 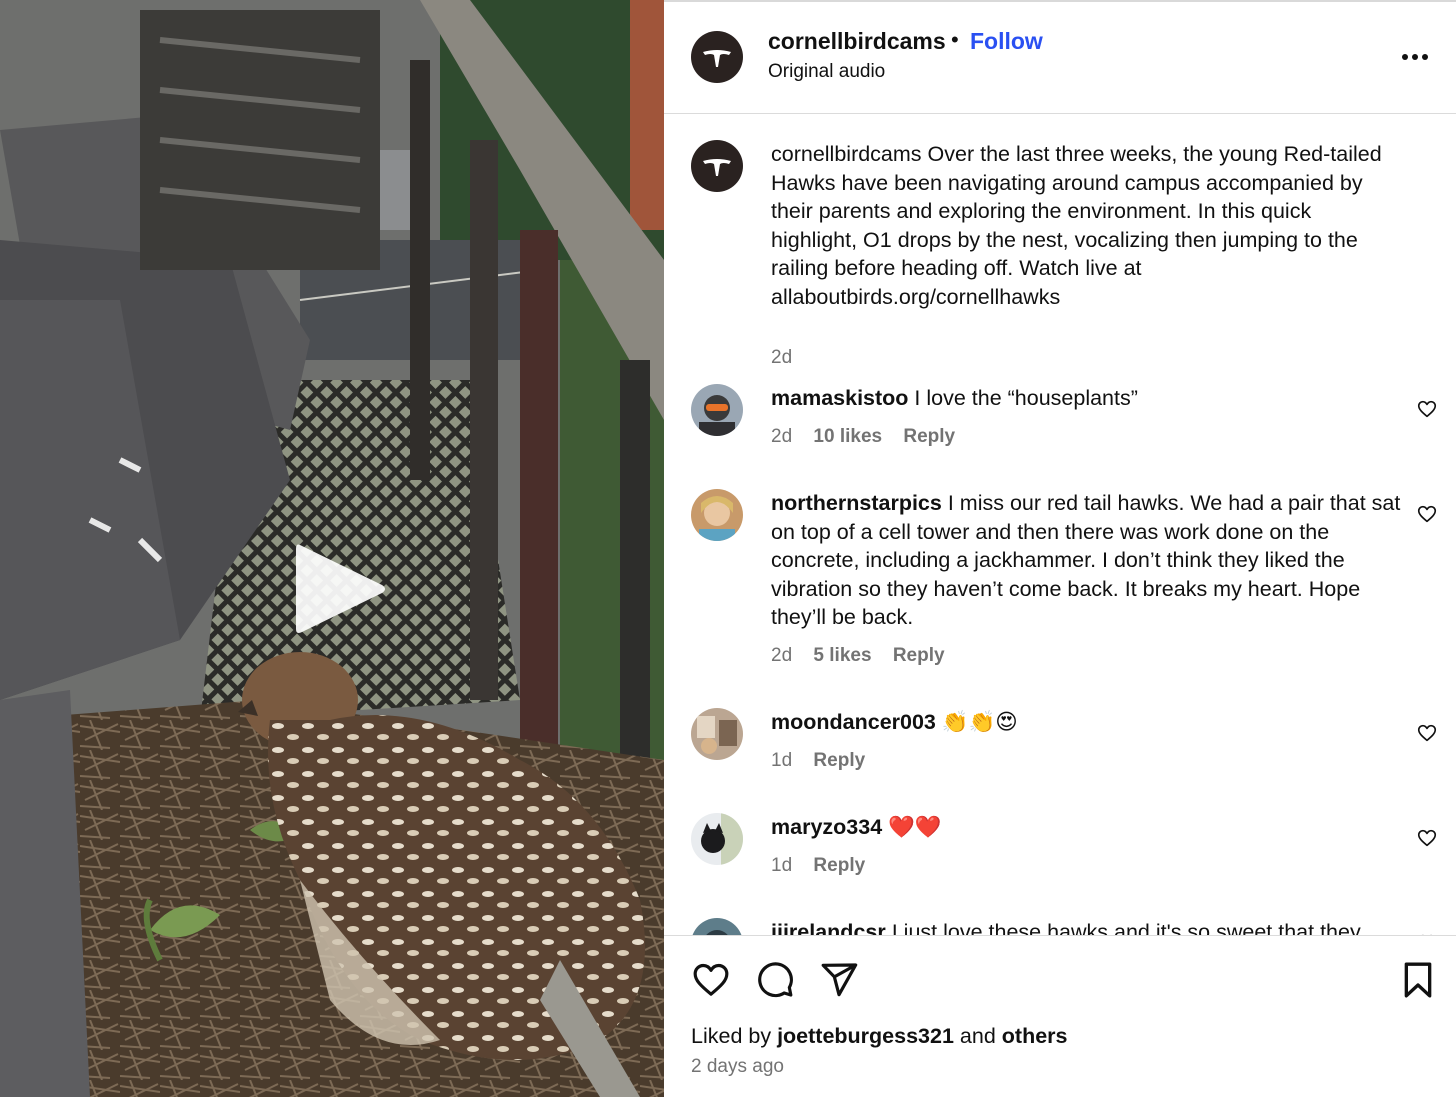 What do you see at coordinates (775, 980) in the screenshot?
I see `comment-icon` at bounding box center [775, 980].